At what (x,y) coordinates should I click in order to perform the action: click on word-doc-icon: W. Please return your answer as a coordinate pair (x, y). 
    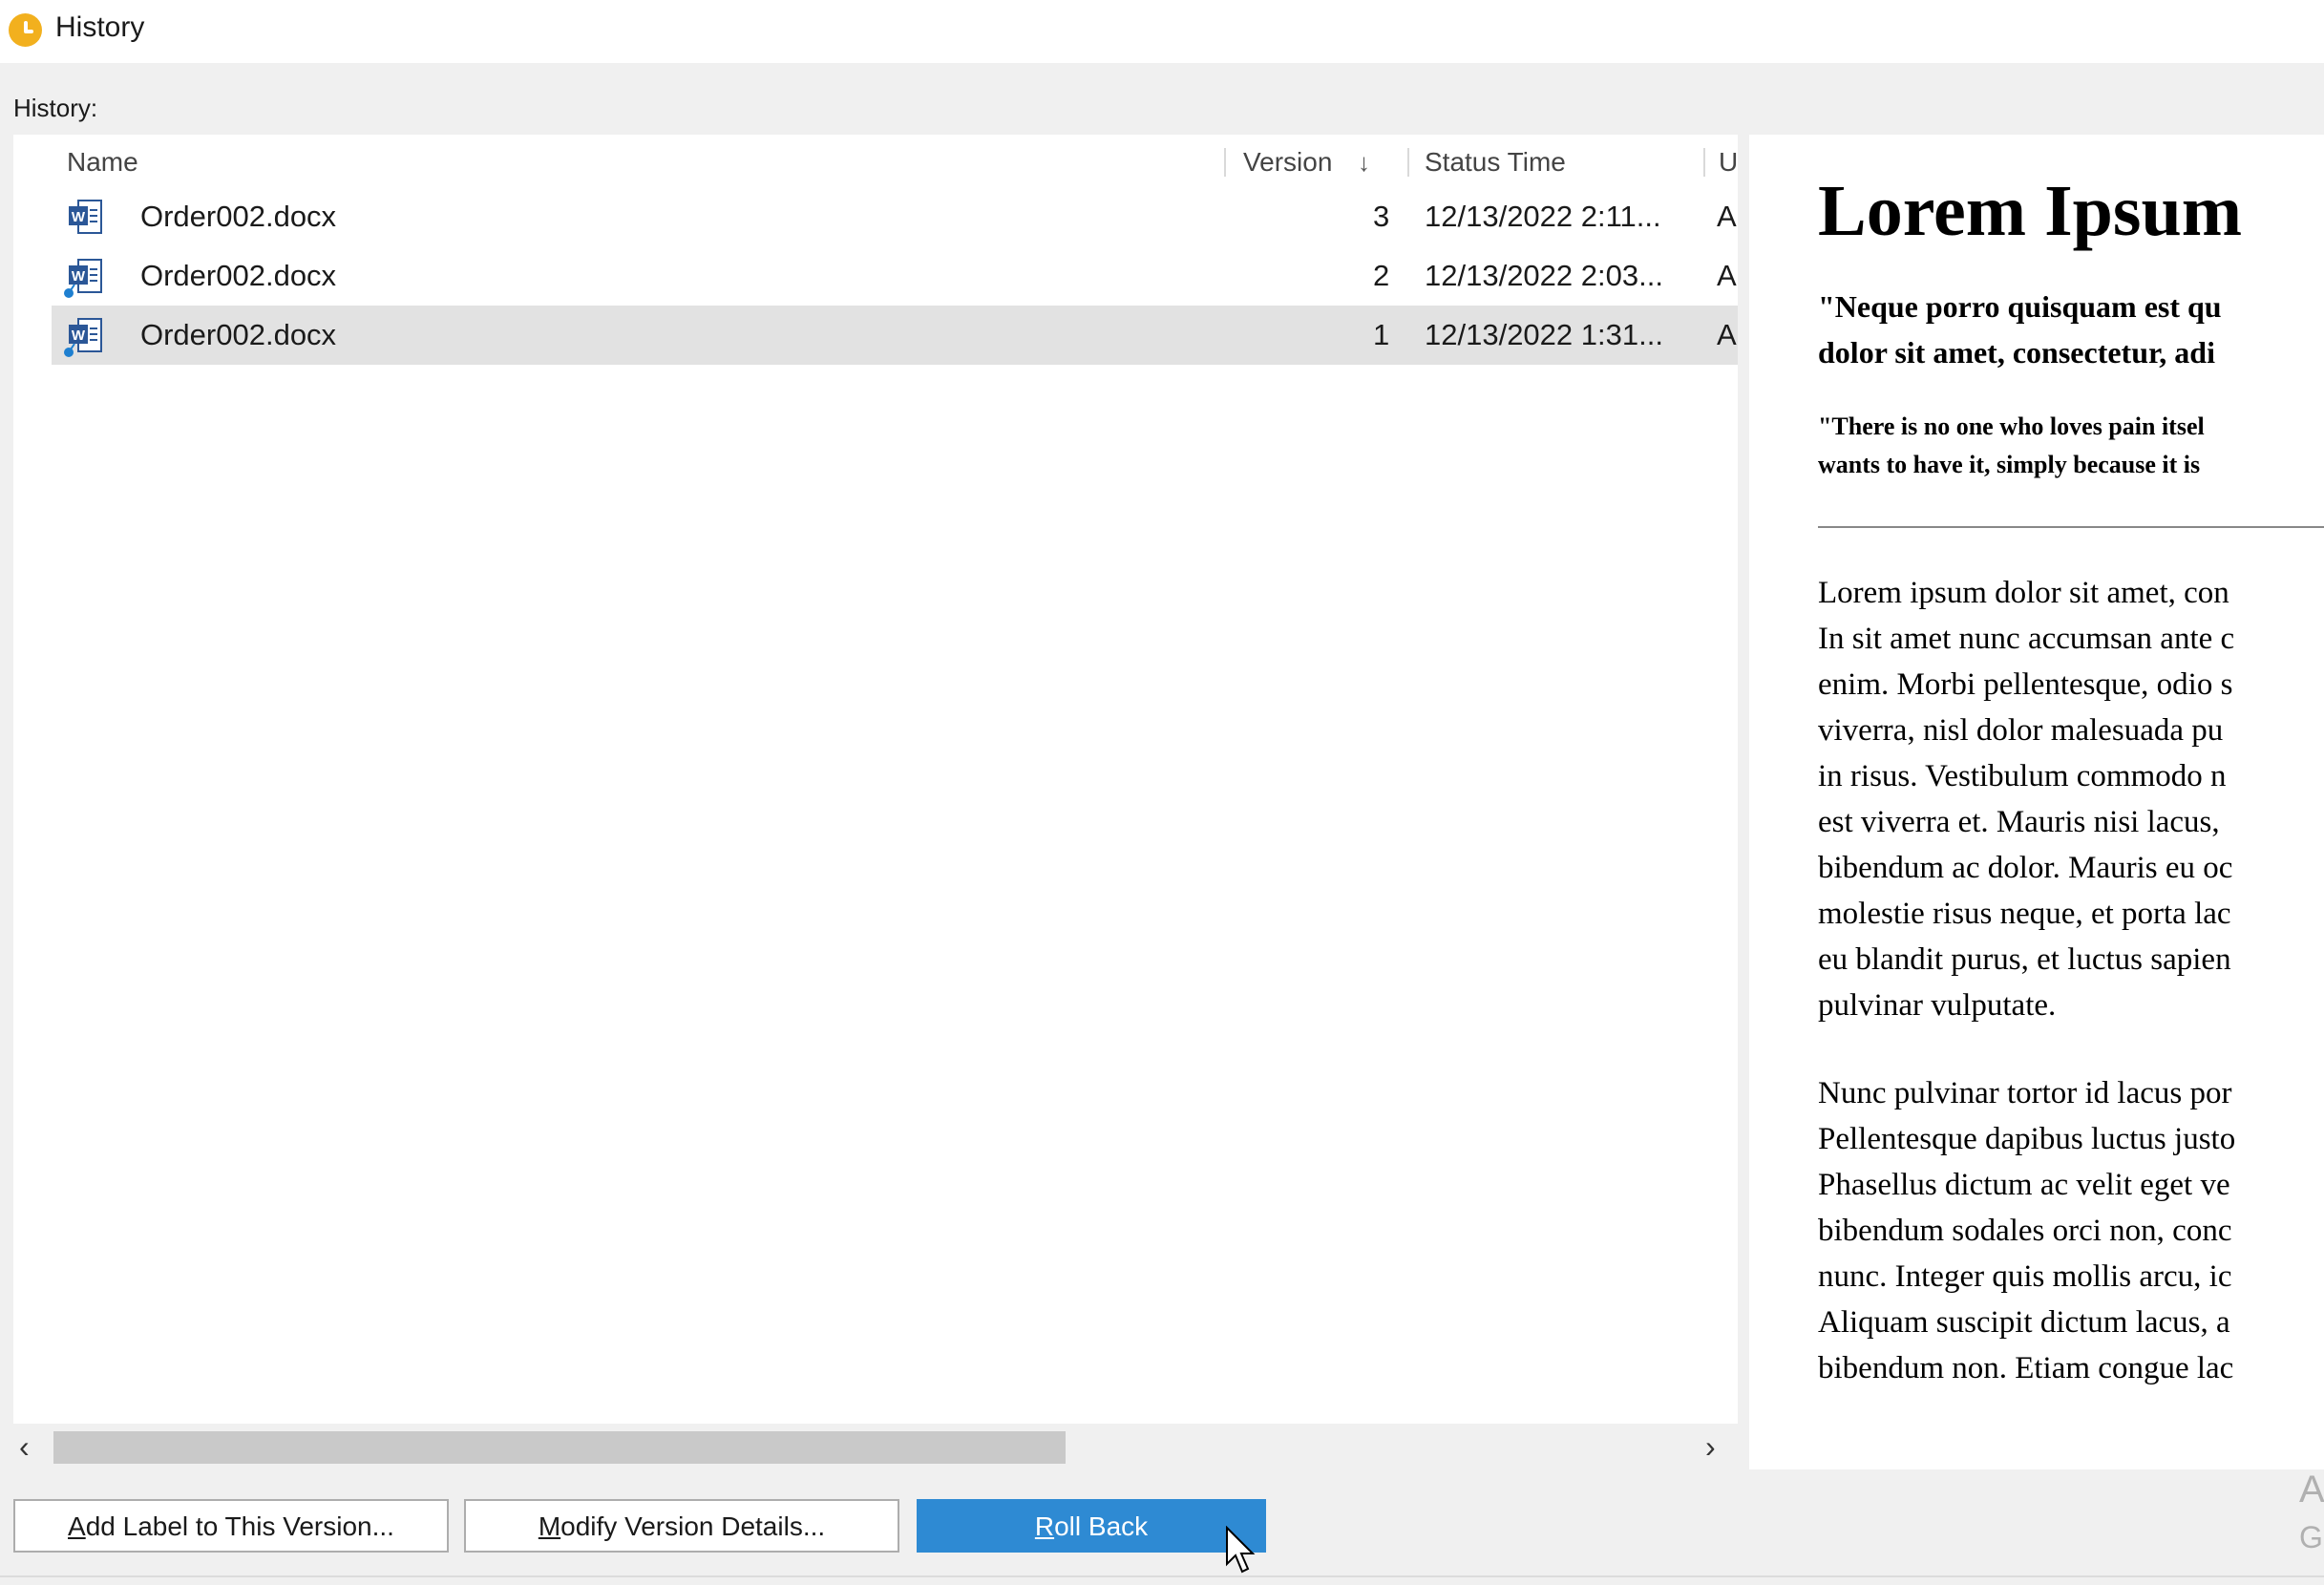
    Looking at the image, I should click on (85, 217).